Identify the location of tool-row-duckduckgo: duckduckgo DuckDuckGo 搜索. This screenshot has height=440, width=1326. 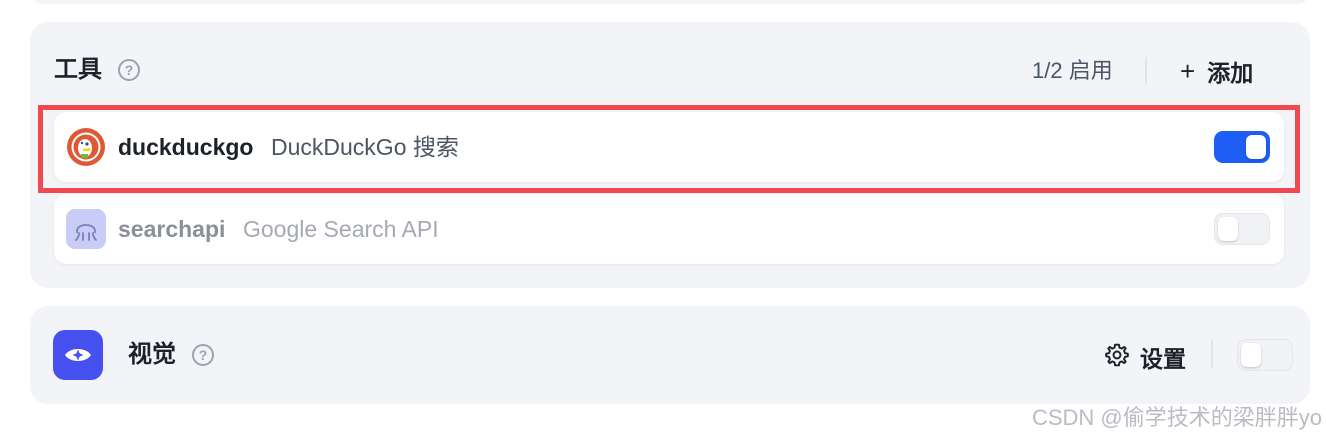
(669, 147).